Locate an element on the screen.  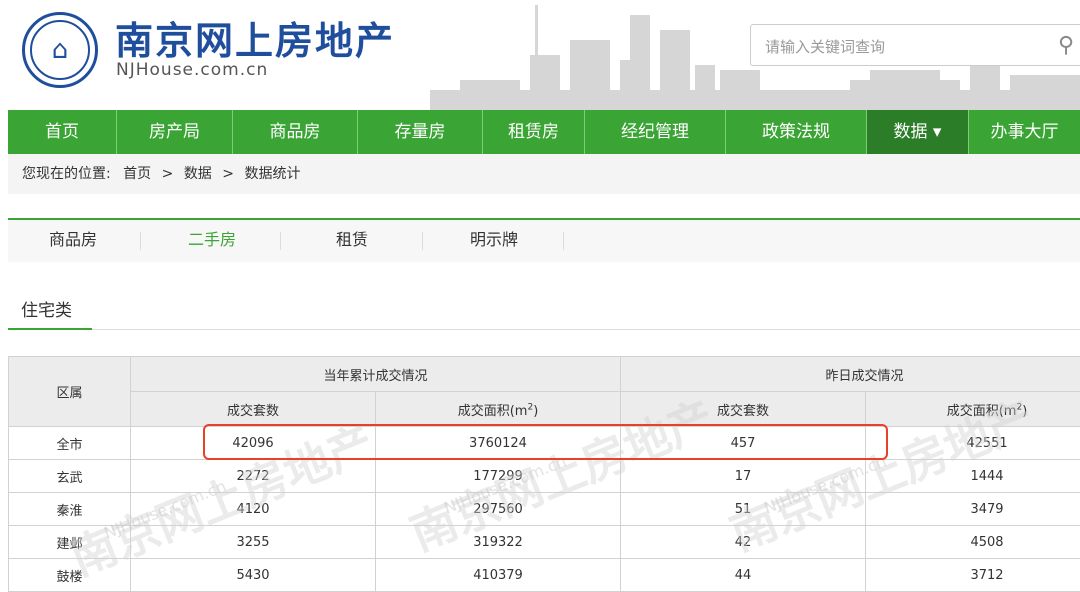
site-name: 南京网上房地产 is located at coordinates (255, 37).